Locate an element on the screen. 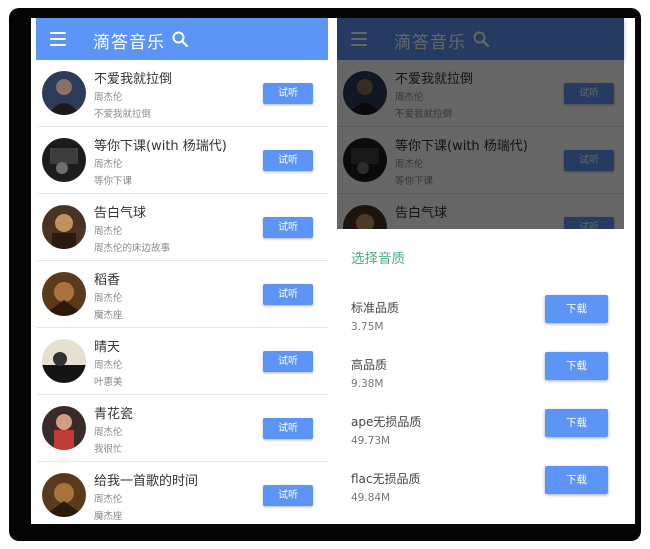 The image size is (650, 549). song-title: 给我一首歌的时间 is located at coordinates (146, 481).